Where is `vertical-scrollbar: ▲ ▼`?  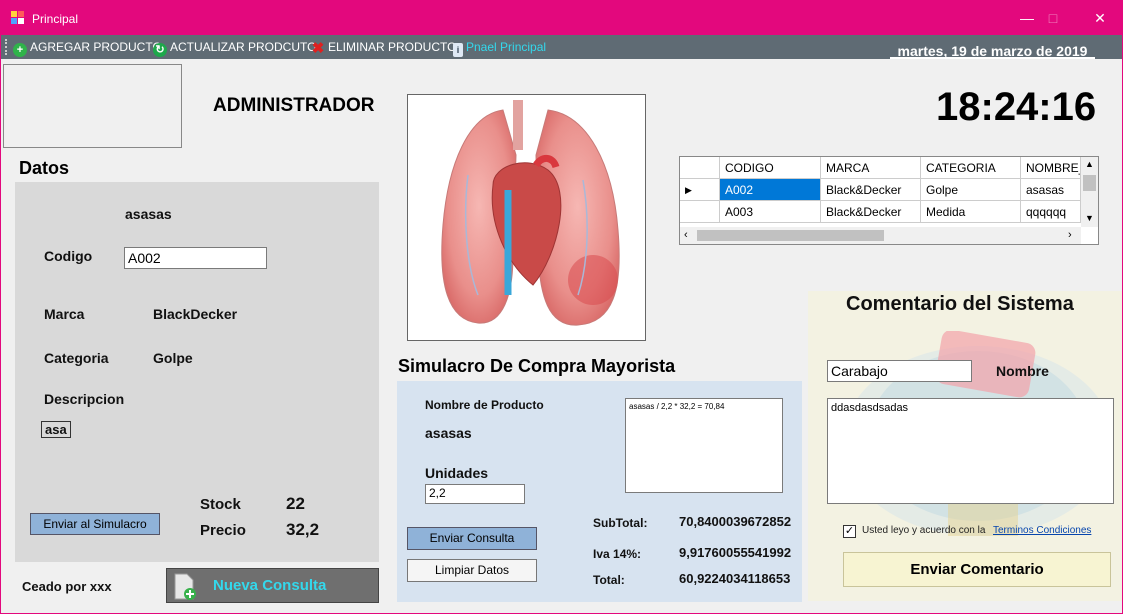 vertical-scrollbar: ▲ ▼ is located at coordinates (1089, 192).